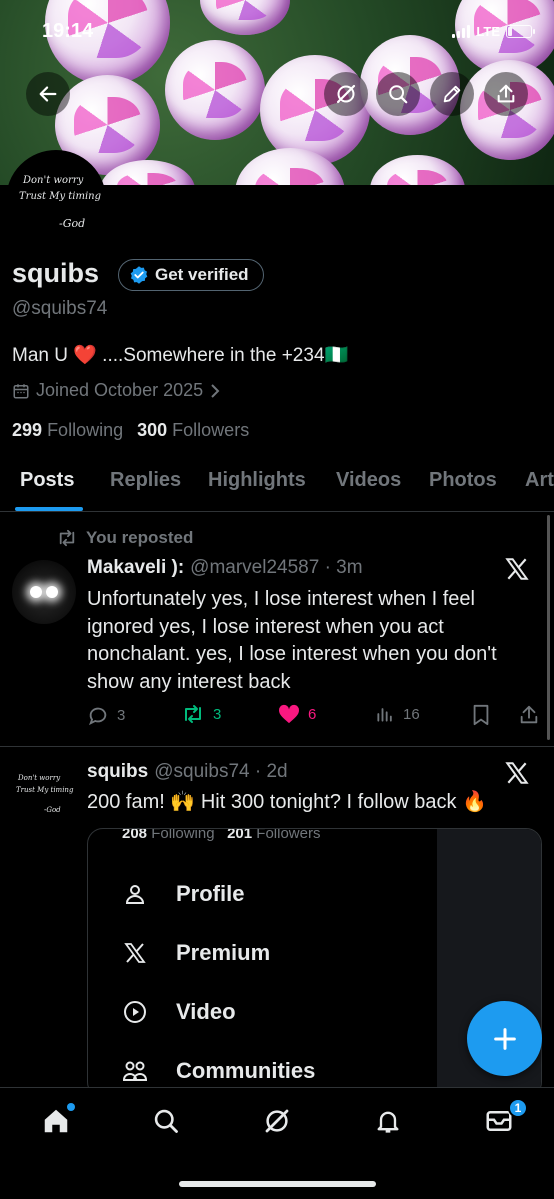 This screenshot has width=554, height=1199. What do you see at coordinates (139, 275) in the screenshot?
I see `verified-badge-icon` at bounding box center [139, 275].